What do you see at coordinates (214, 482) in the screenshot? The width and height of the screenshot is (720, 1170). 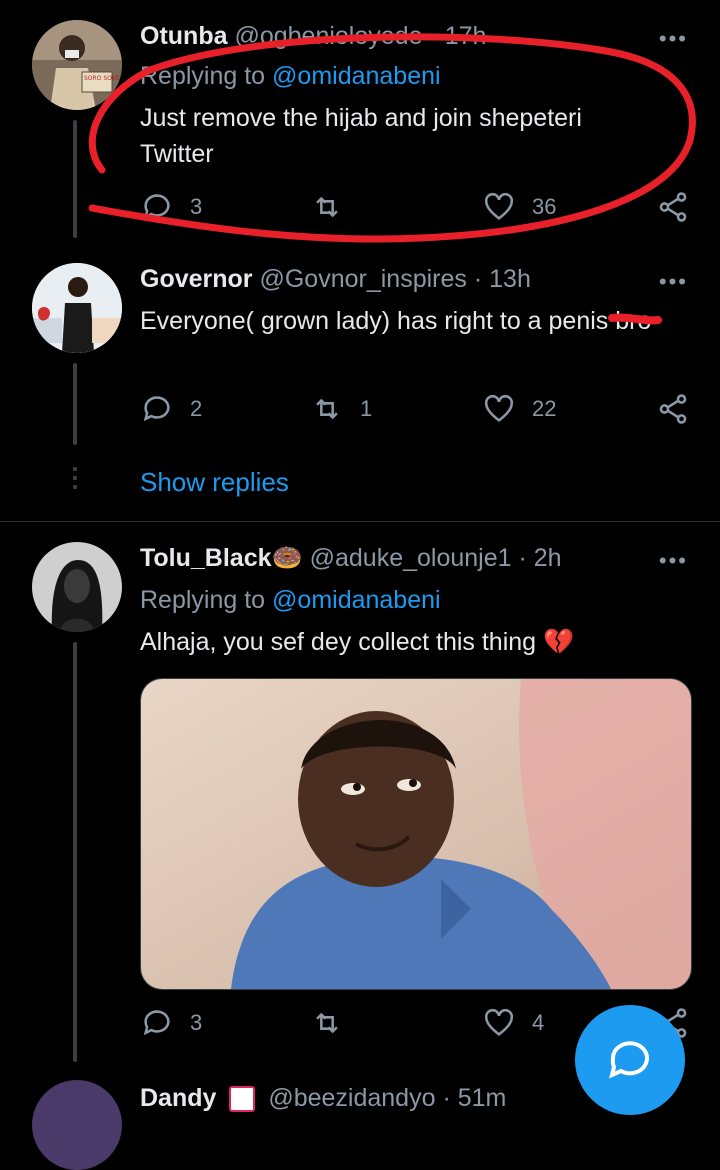 I see `show-replies-link: Show replies` at bounding box center [214, 482].